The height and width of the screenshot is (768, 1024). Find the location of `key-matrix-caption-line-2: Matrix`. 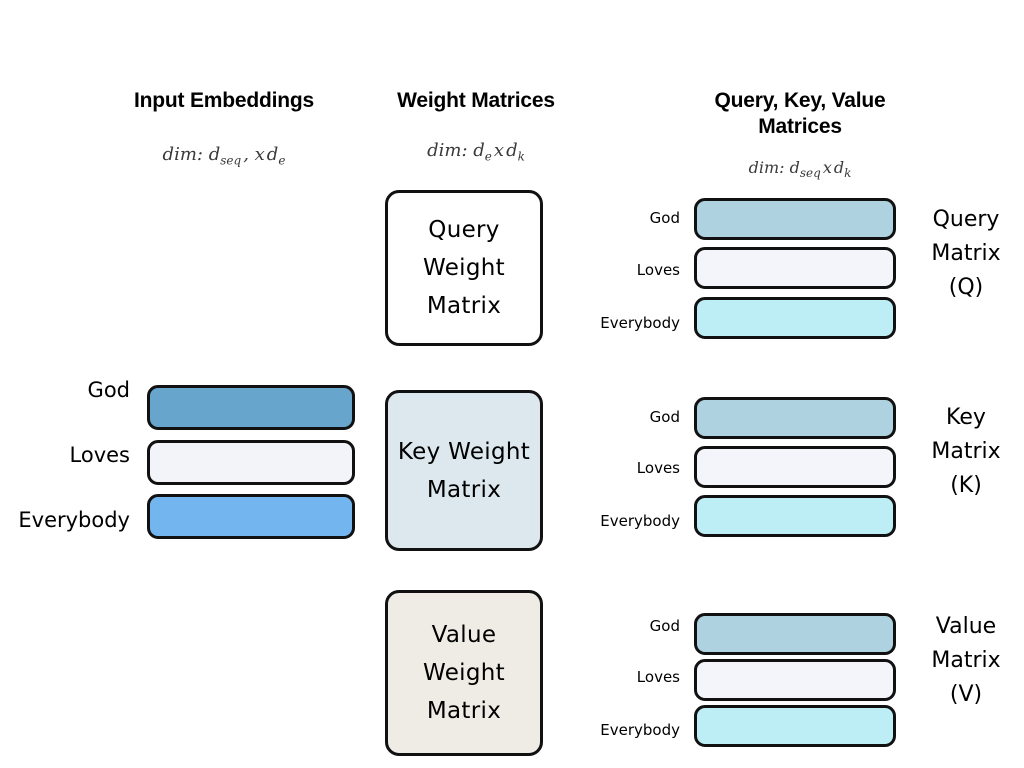

key-matrix-caption-line-2: Matrix is located at coordinates (966, 451).